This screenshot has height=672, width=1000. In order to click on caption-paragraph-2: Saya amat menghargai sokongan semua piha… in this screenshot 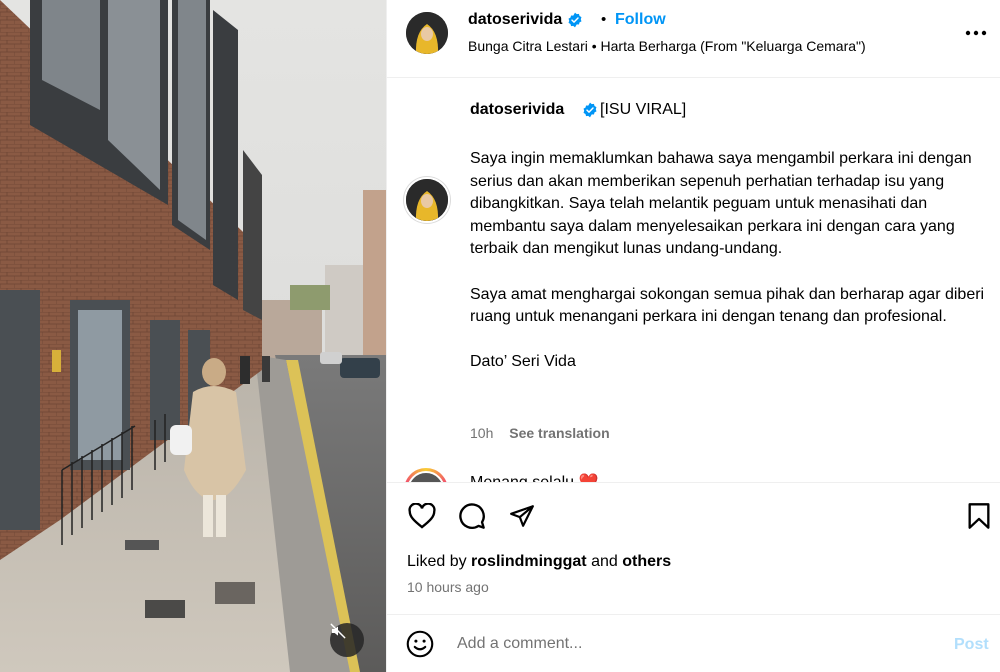, I will do `click(727, 305)`.